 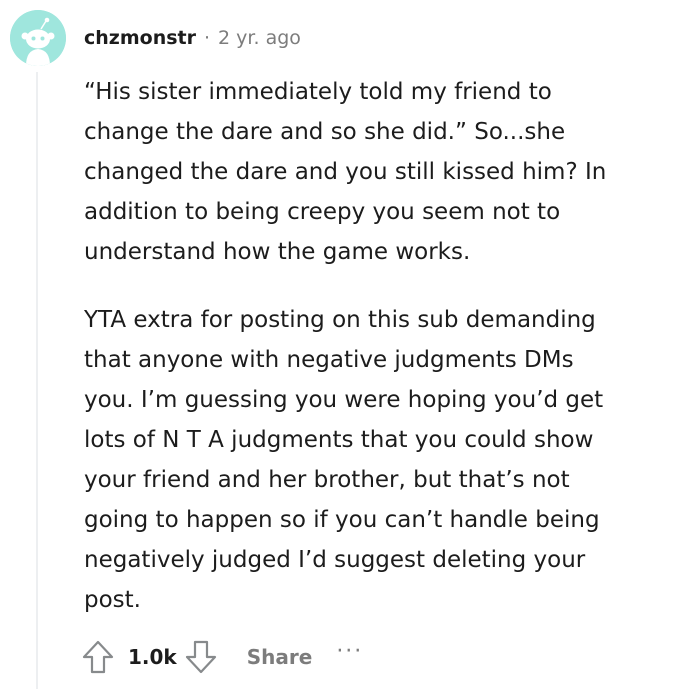 I want to click on snoo-avatar-icon, so click(x=38, y=38).